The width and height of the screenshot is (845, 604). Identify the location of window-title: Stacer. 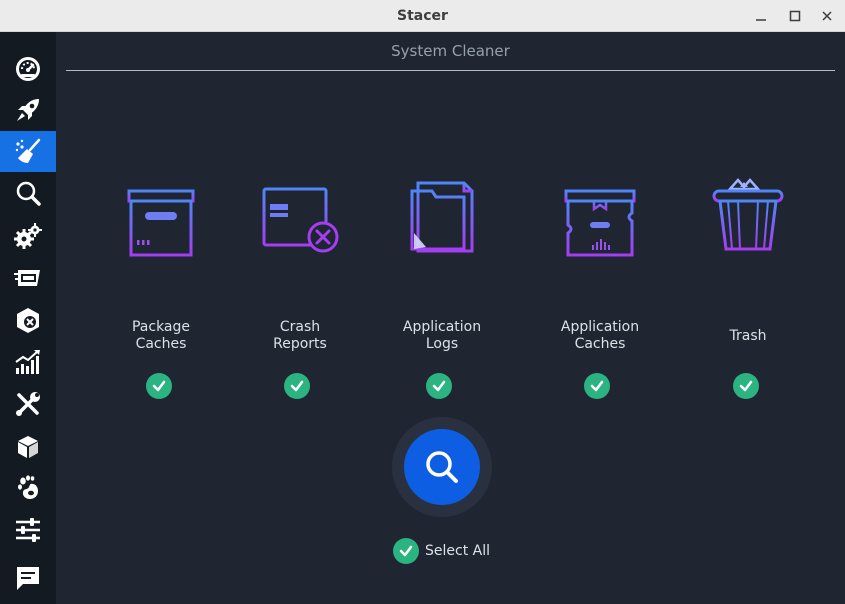
(422, 16).